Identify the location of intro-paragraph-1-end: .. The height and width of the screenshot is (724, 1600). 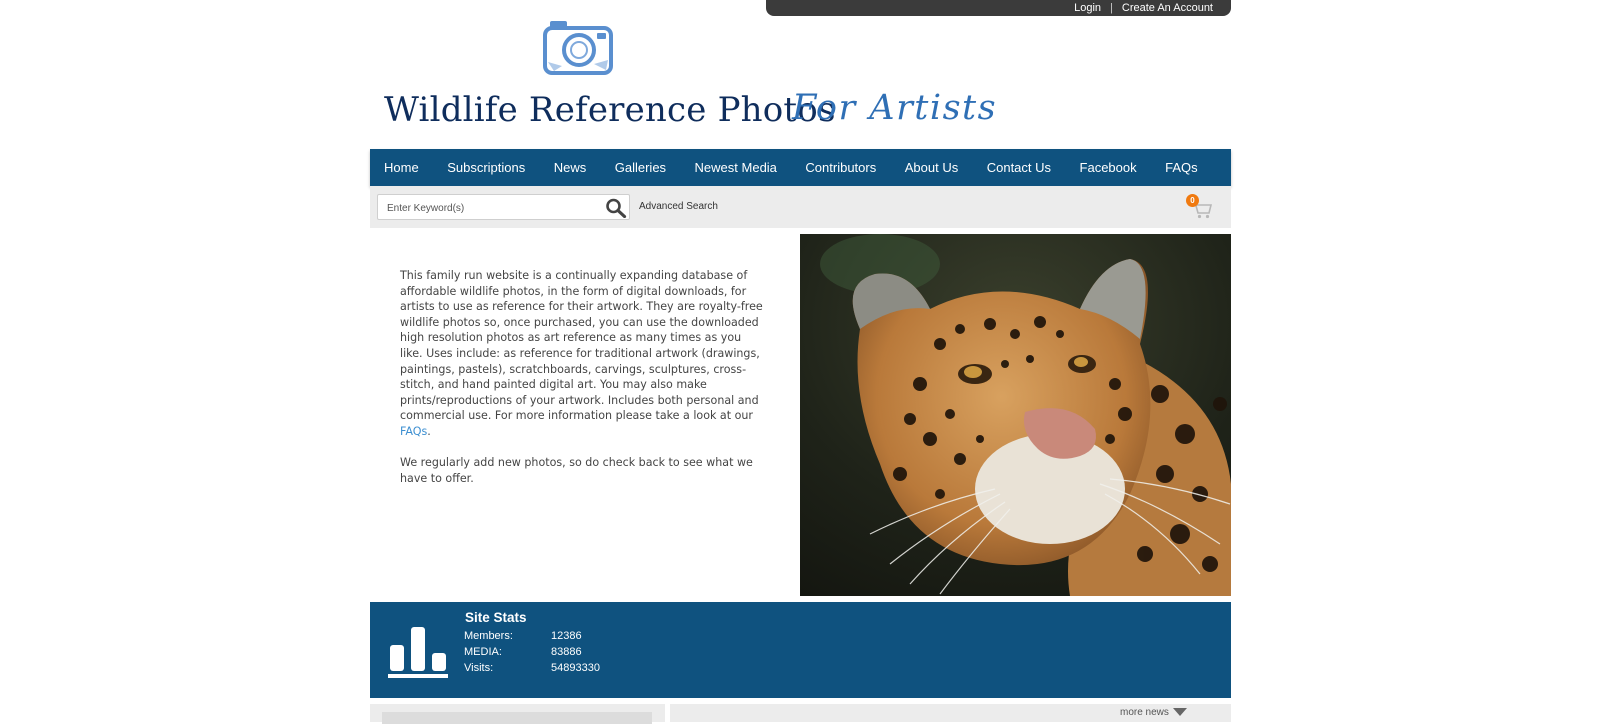
(429, 431).